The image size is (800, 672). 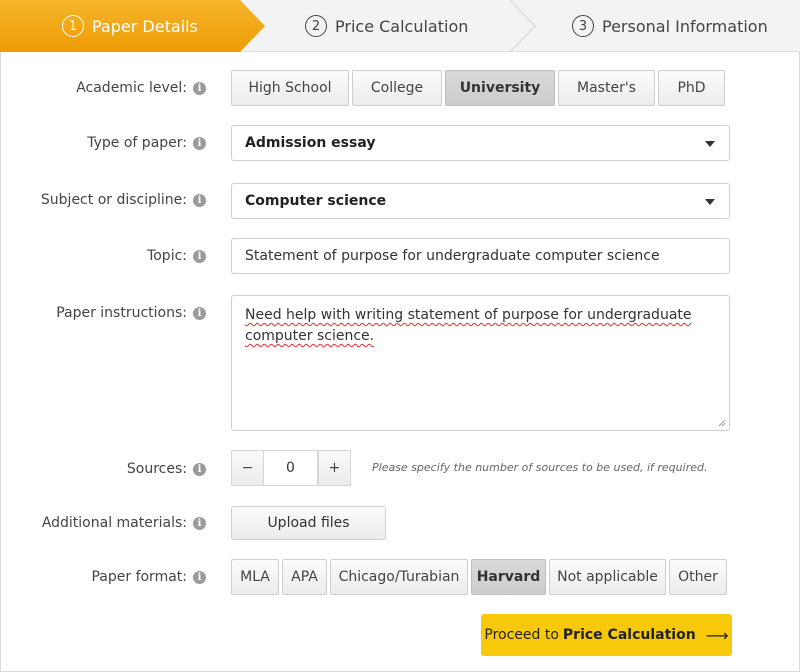 I want to click on type-of-paper-select: Admission essay, so click(x=480, y=143).